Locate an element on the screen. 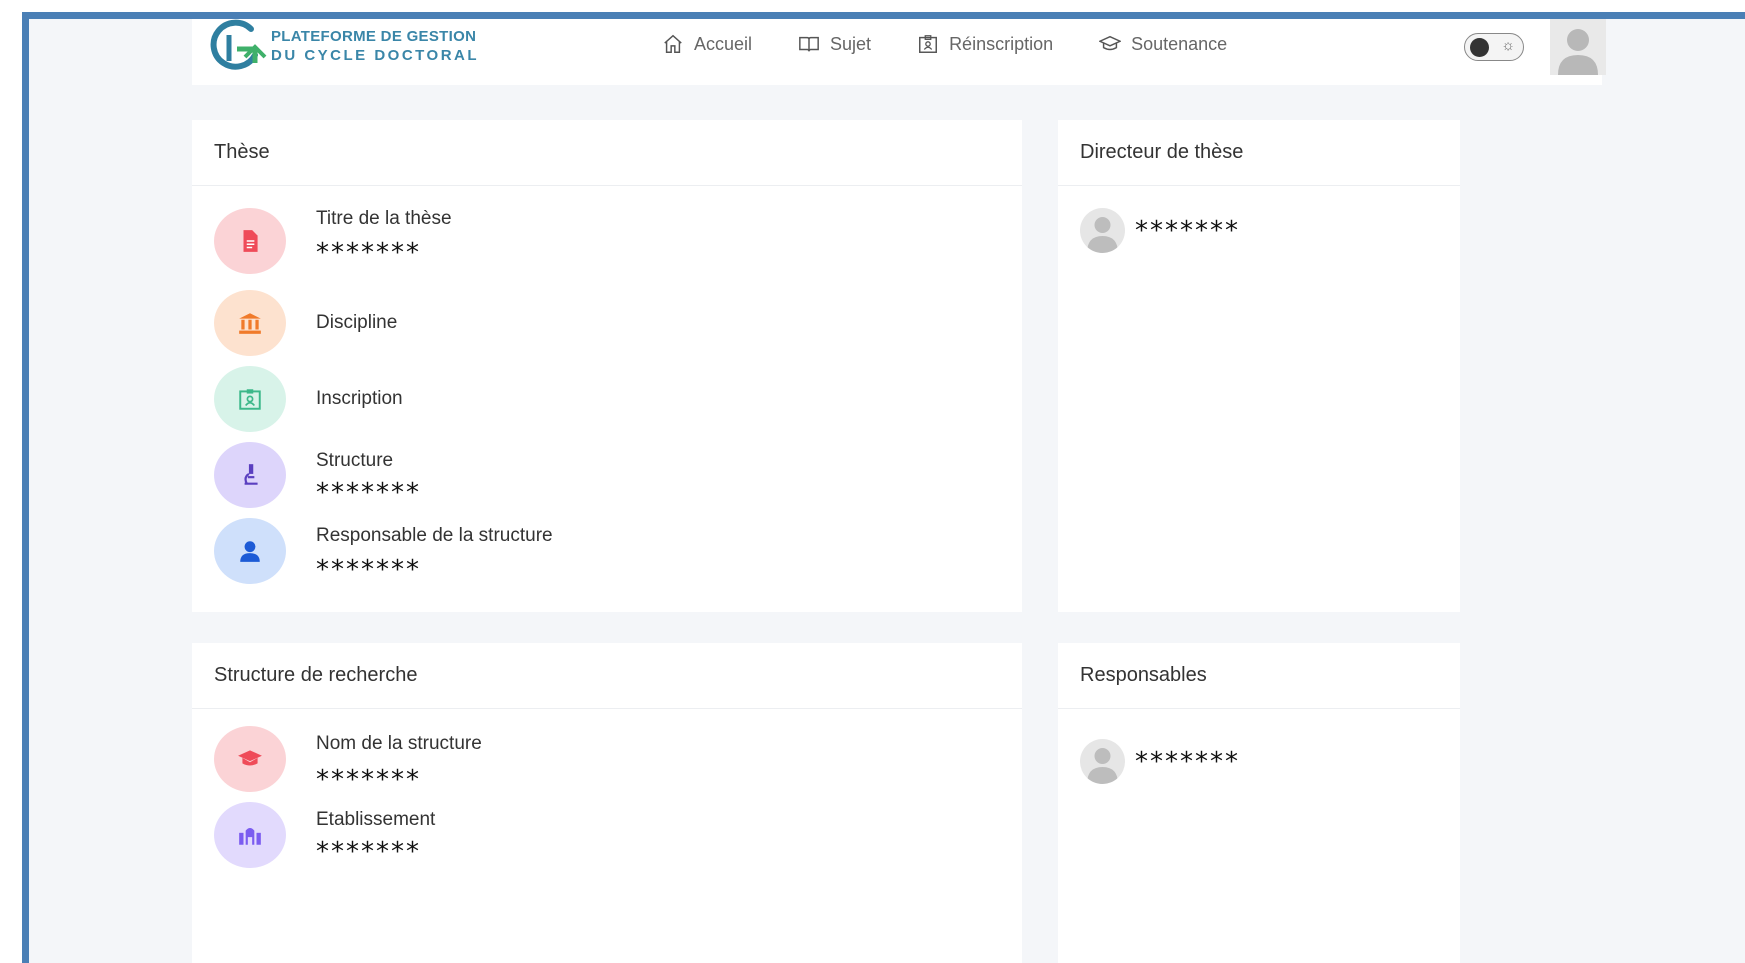  document-icon is located at coordinates (250, 241).